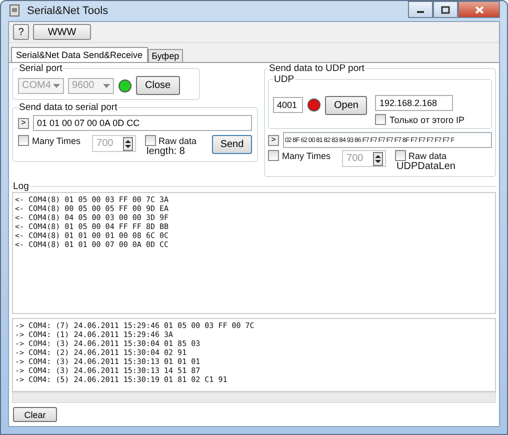  I want to click on clear-button: Clear, so click(35, 414).